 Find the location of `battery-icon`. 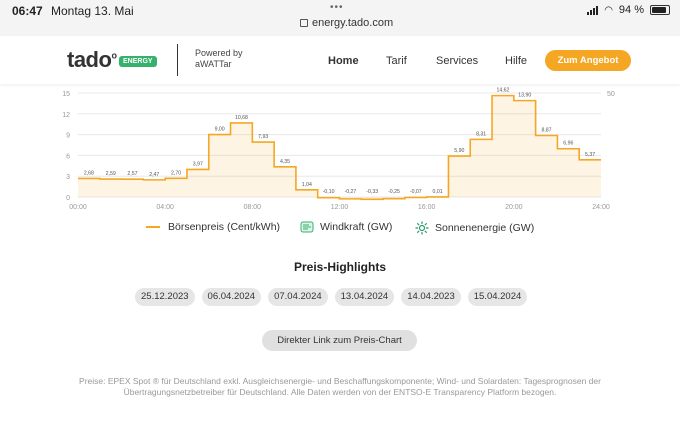

battery-icon is located at coordinates (660, 10).